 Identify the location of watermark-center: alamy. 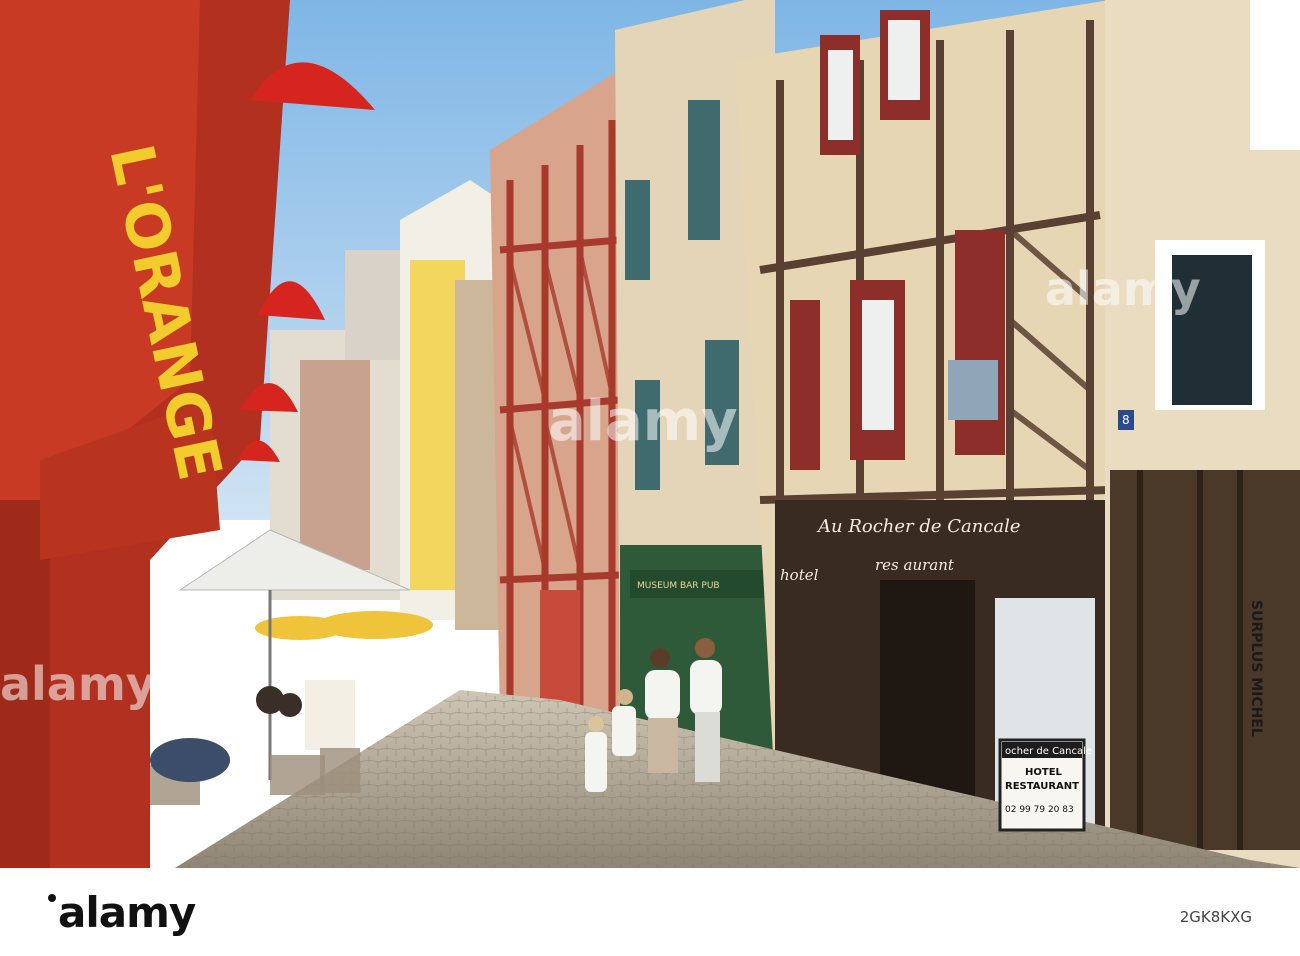
(643, 421).